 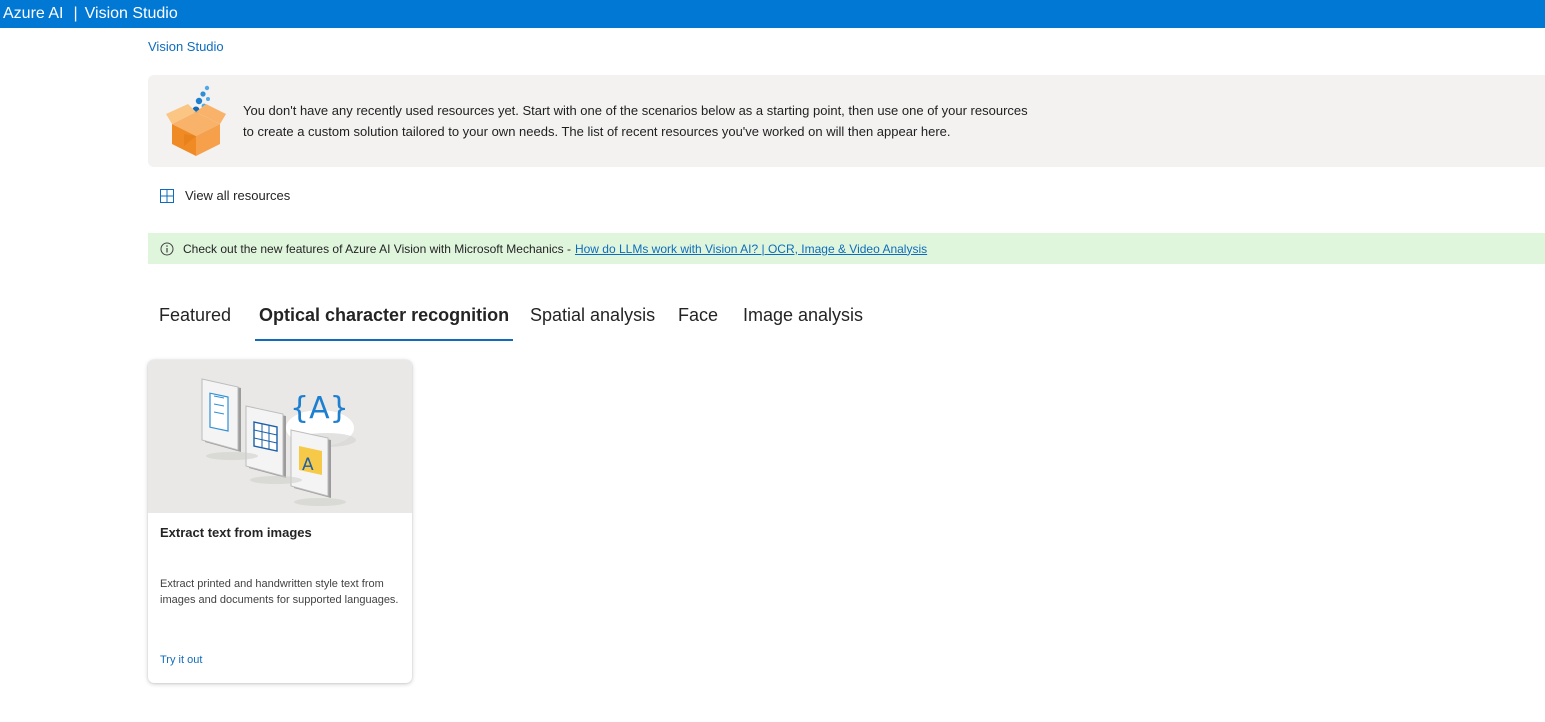 I want to click on info-icon, so click(x=167, y=248).